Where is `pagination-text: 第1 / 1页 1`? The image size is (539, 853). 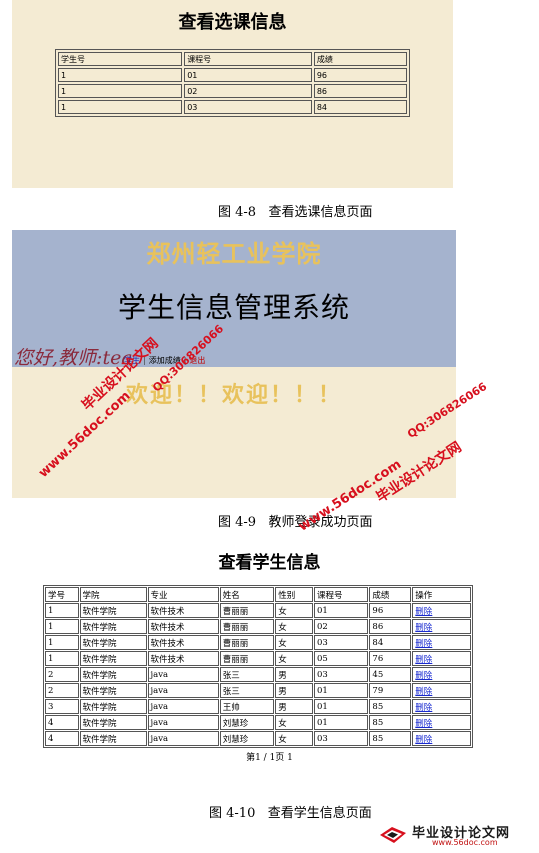 pagination-text: 第1 / 1页 1 is located at coordinates (269, 758).